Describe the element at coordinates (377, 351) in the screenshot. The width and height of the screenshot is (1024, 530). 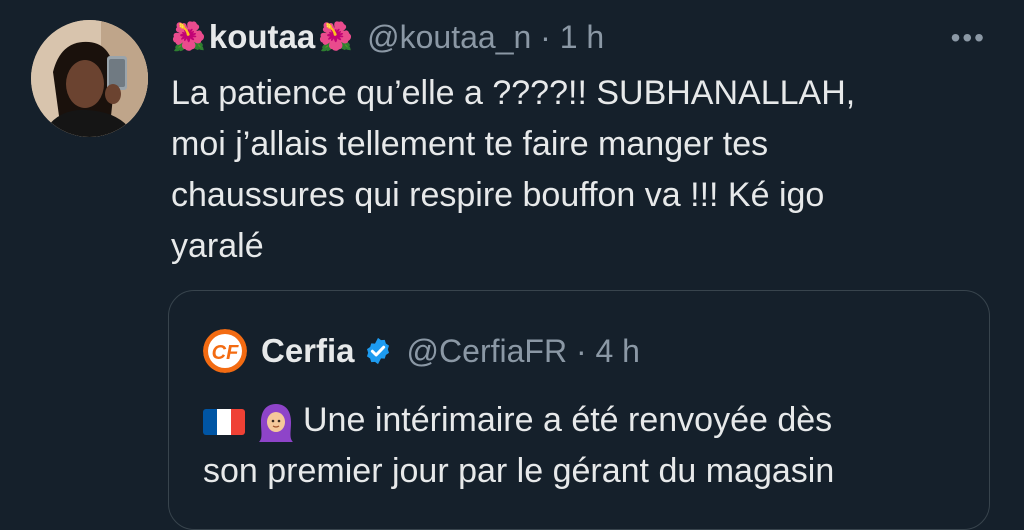
I see `verified-badge-icon` at that location.